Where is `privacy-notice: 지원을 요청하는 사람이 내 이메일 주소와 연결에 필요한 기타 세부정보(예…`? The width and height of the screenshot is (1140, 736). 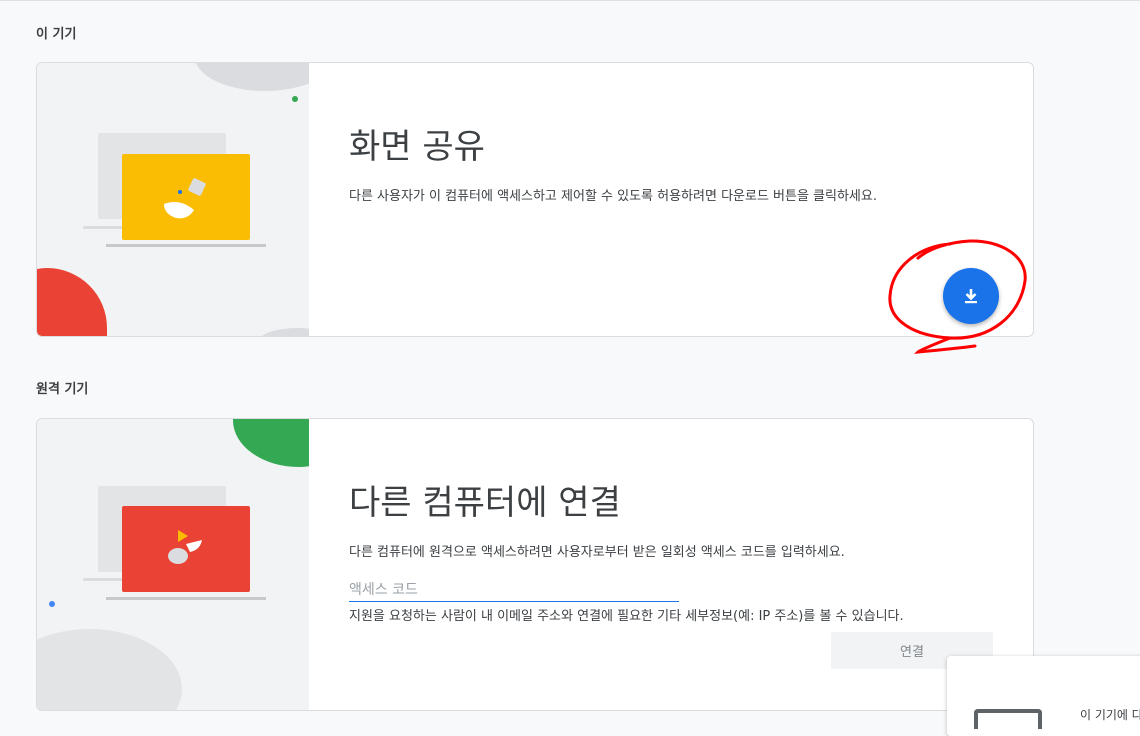
privacy-notice: 지원을 요청하는 사람이 내 이메일 주소와 연결에 필요한 기타 세부정보(예… is located at coordinates (626, 616).